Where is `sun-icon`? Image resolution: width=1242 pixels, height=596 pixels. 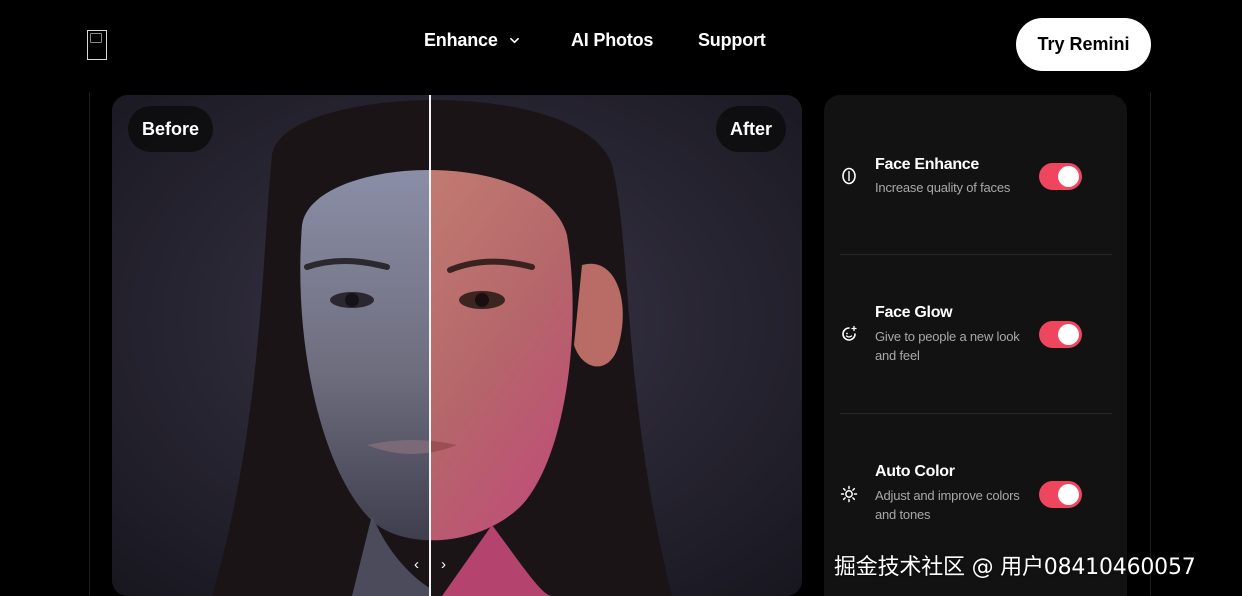 sun-icon is located at coordinates (849, 494).